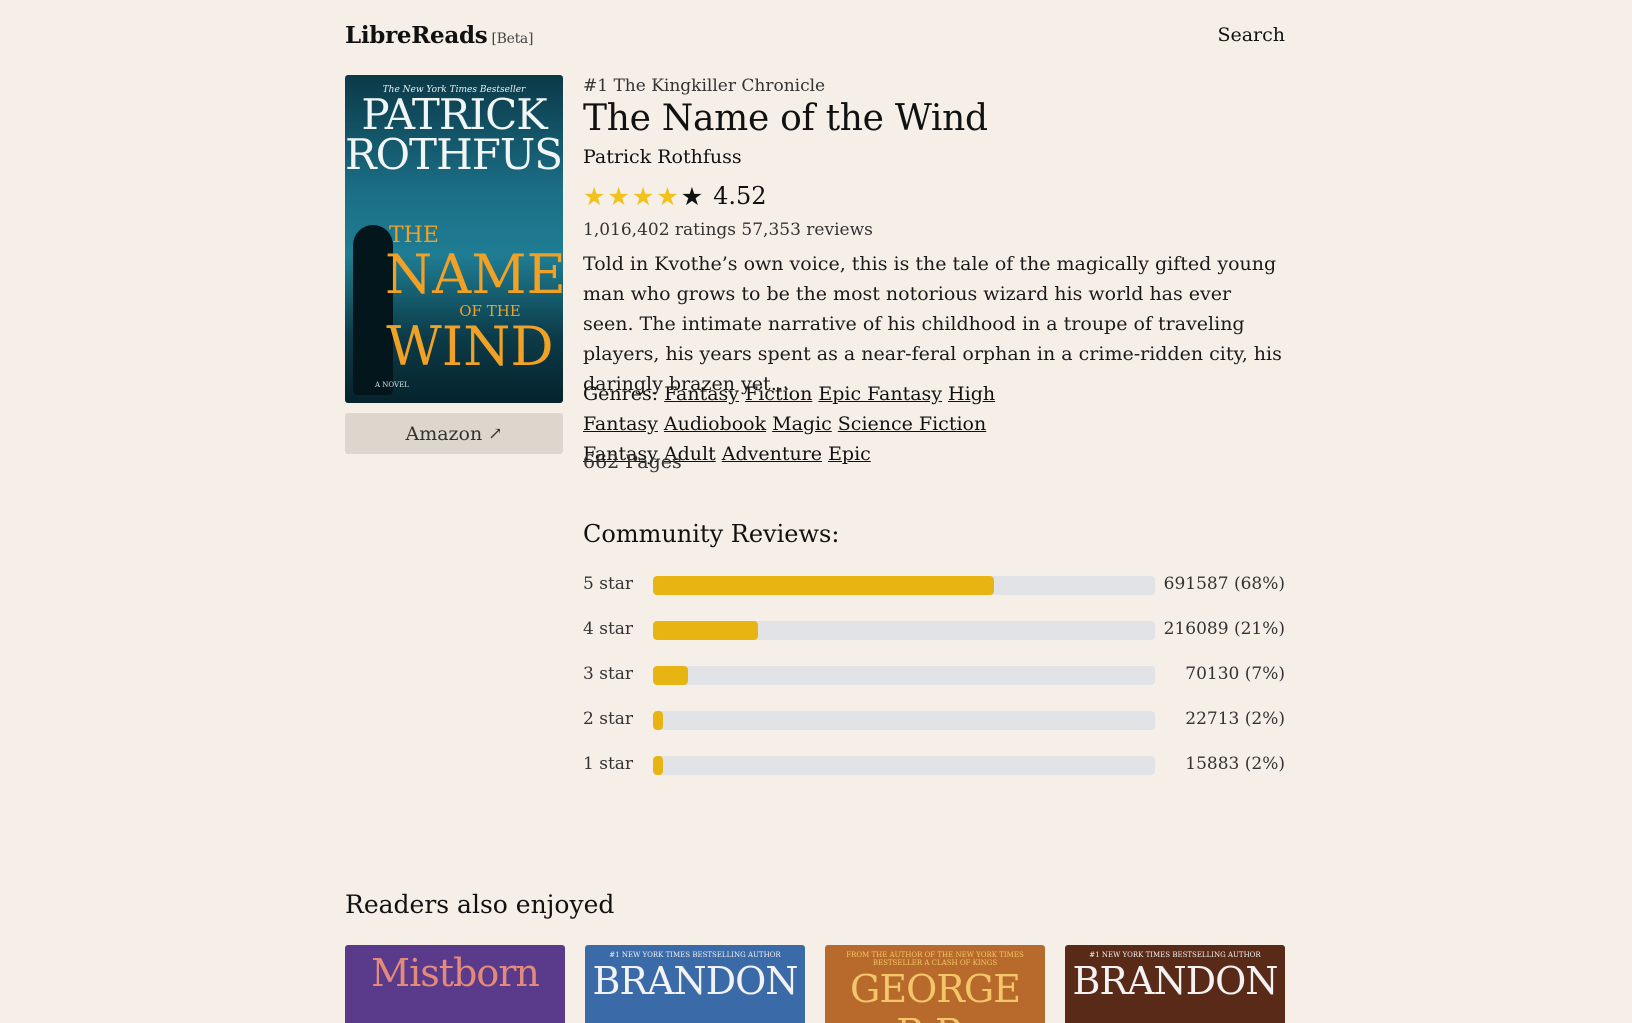  I want to click on search-link: Search, so click(1251, 35).